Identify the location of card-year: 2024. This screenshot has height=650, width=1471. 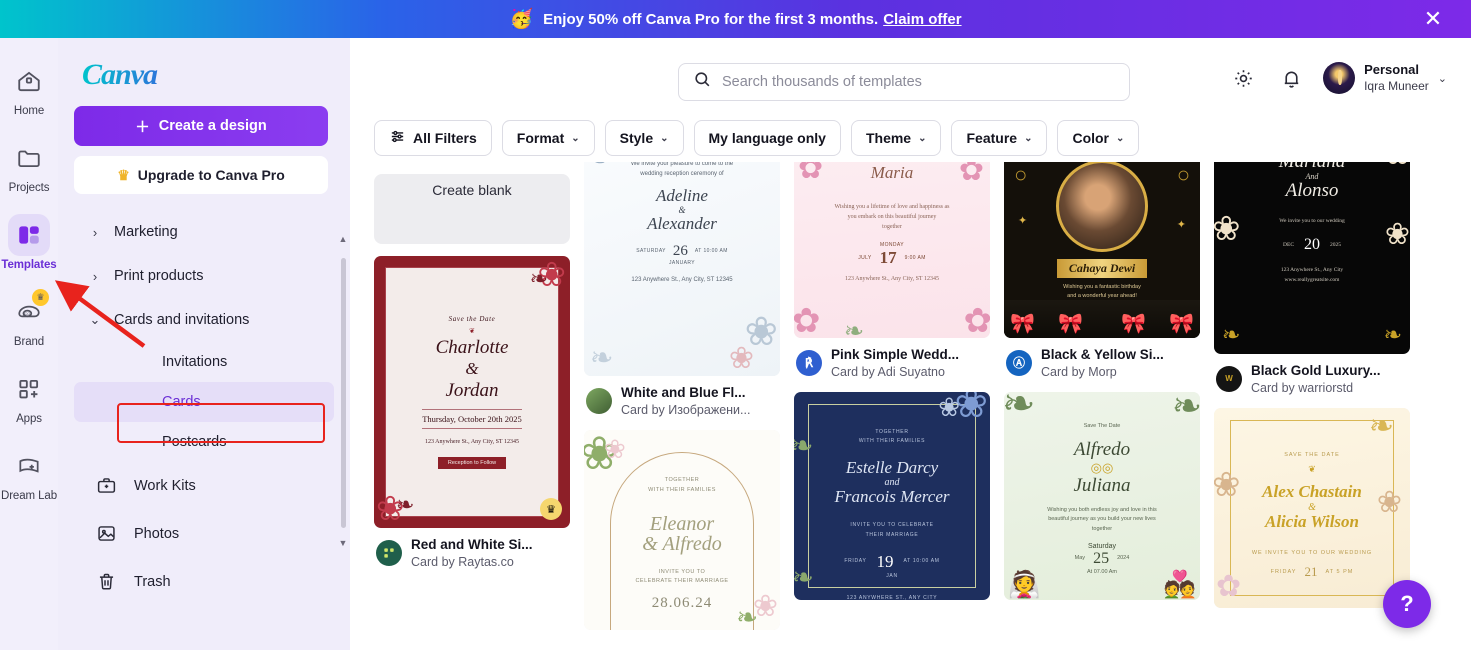
(1123, 558).